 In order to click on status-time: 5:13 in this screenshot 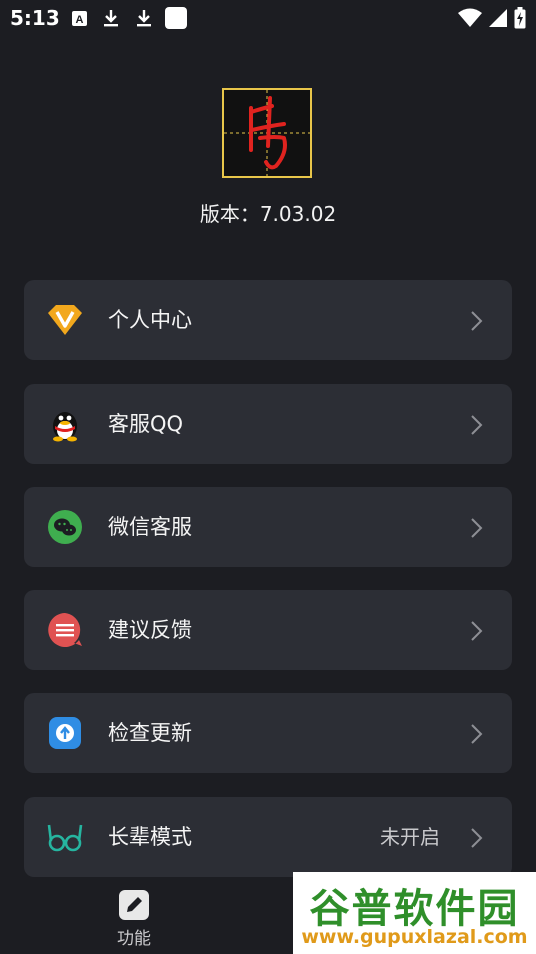, I will do `click(35, 18)`.